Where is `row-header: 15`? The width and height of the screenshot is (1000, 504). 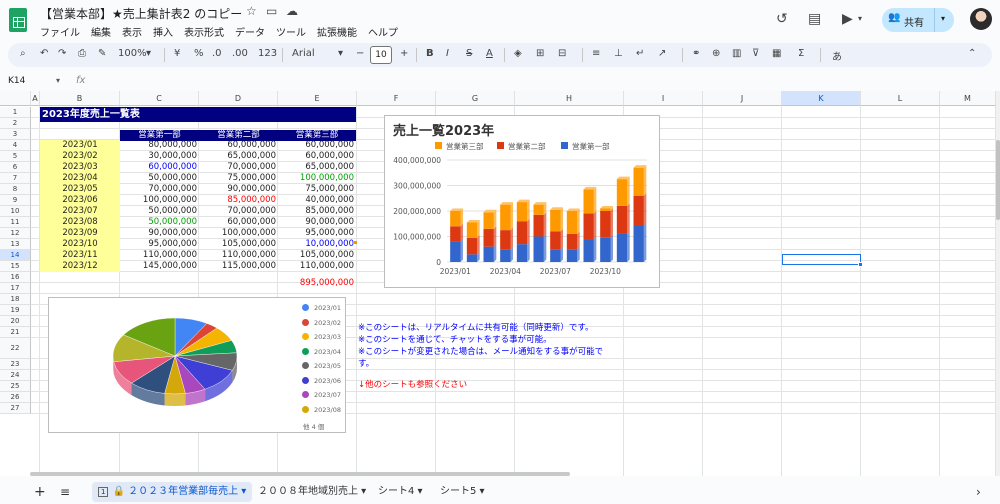 row-header: 15 is located at coordinates (15, 266).